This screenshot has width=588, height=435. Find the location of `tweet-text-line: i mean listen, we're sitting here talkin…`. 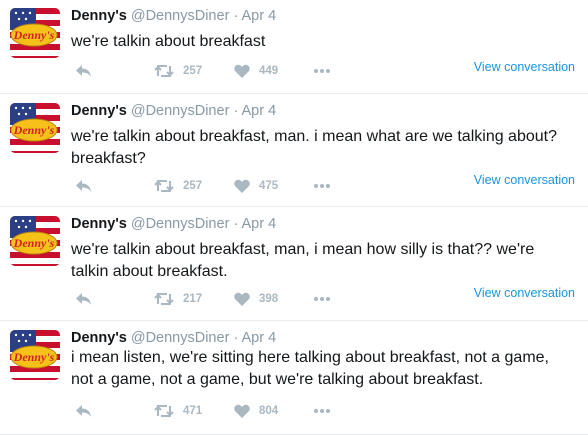

tweet-text-line: i mean listen, we're sitting here talkin… is located at coordinates (310, 357).